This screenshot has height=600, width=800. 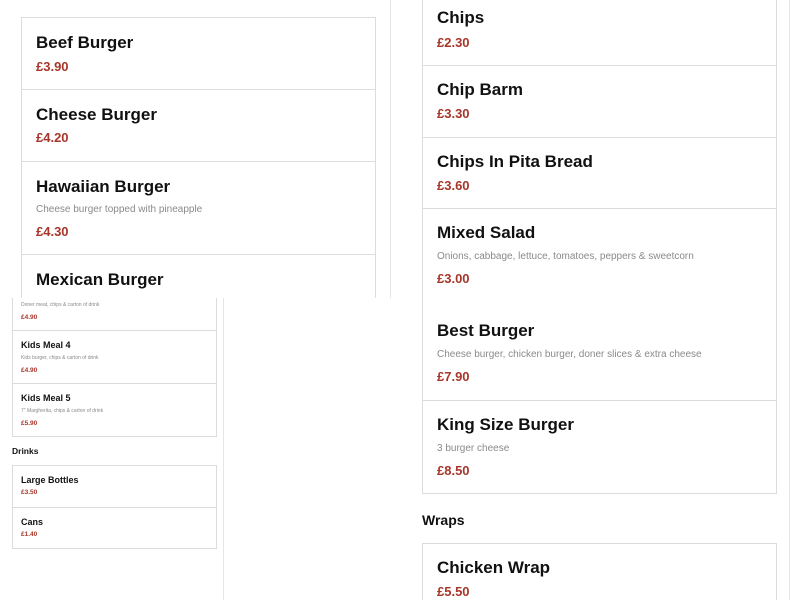 I want to click on item-price: £3.90, so click(x=52, y=66).